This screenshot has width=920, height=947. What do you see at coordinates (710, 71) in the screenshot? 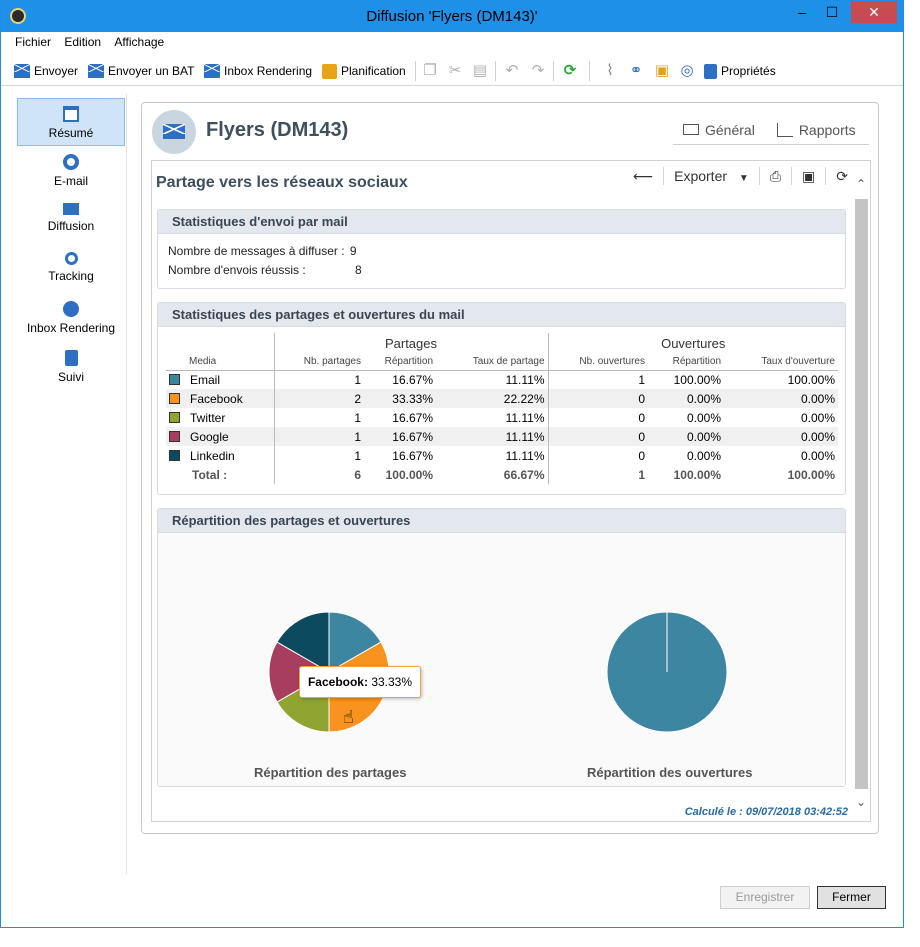
I see `clipboard-icon` at bounding box center [710, 71].